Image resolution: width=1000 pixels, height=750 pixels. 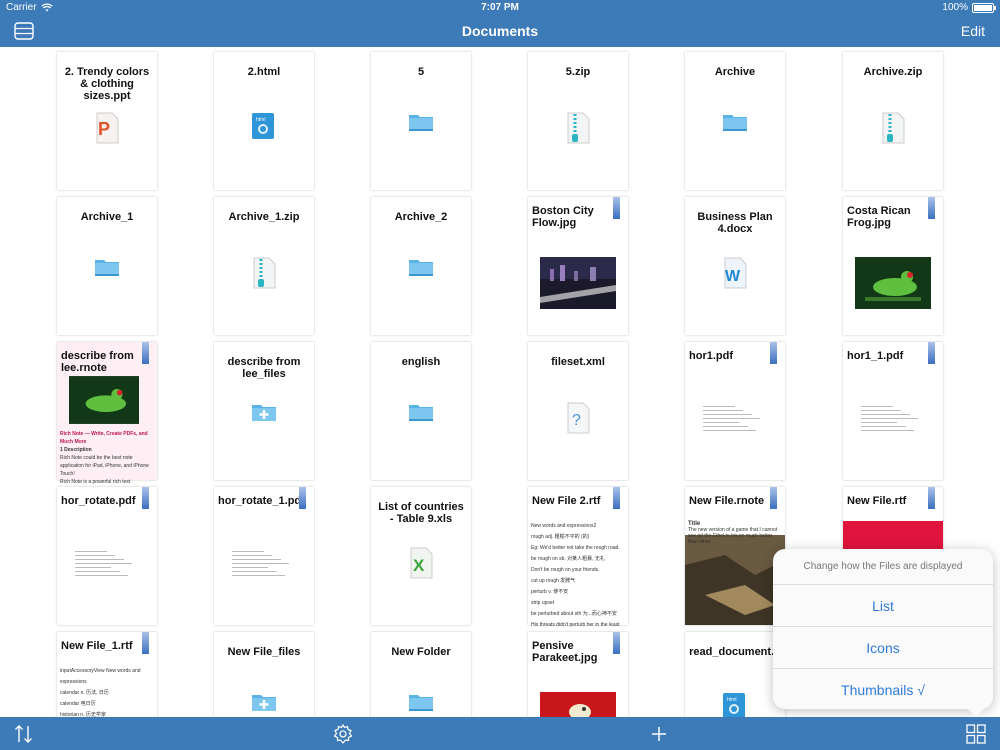 I want to click on popover-arrow, so click(x=976, y=712).